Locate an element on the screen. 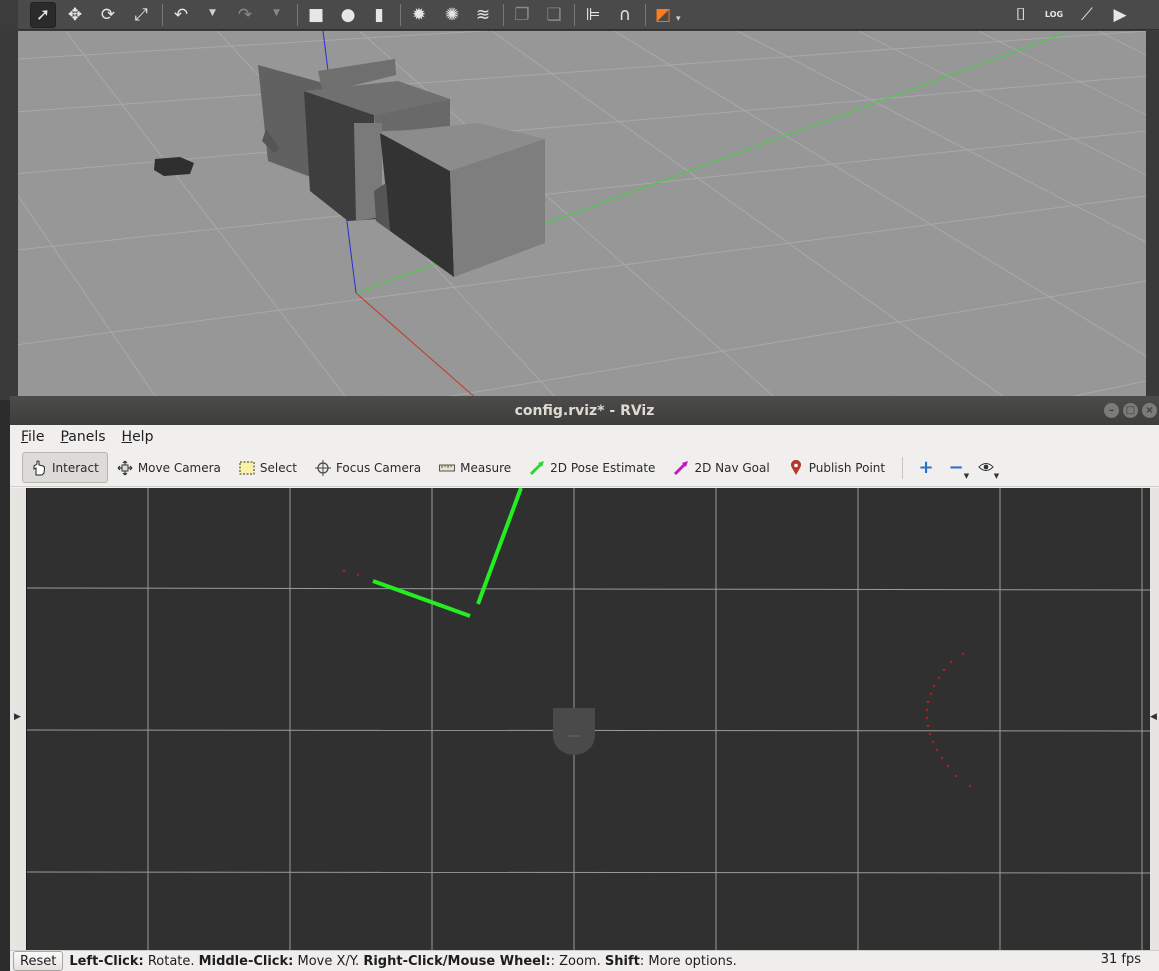  tool-focus-camera: Focus Camera is located at coordinates (368, 467).